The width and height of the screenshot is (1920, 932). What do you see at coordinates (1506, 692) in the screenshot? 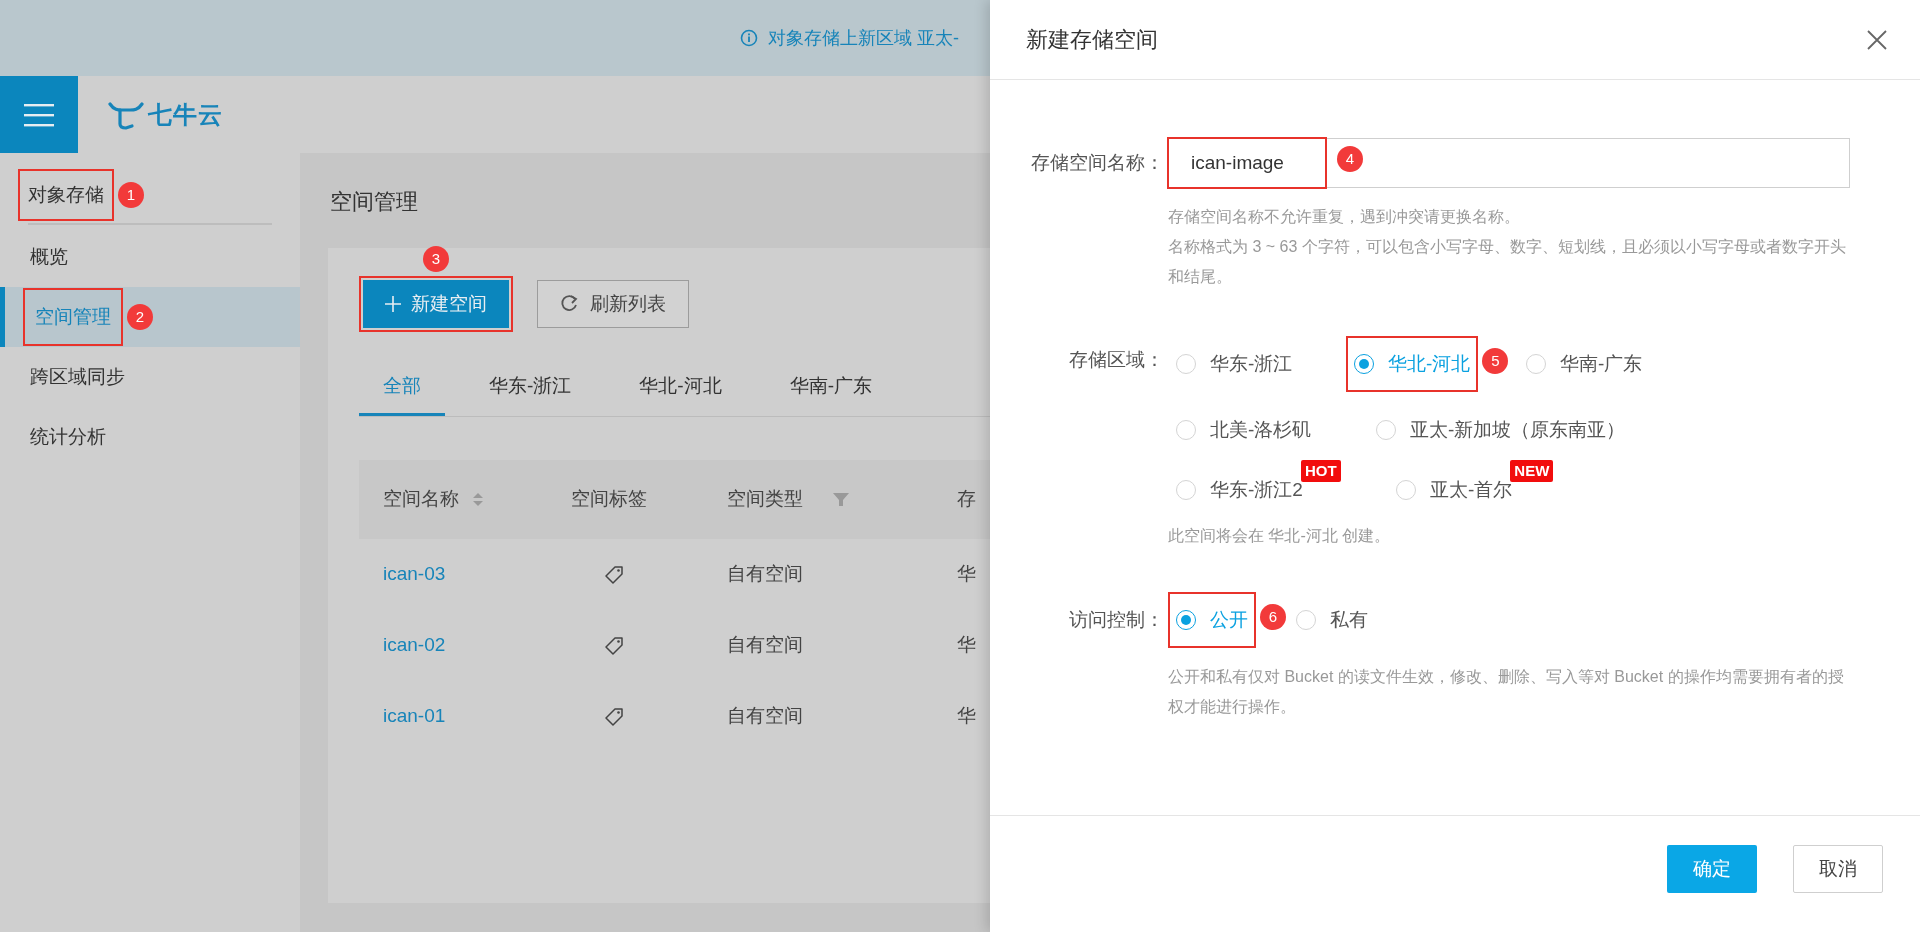
I see `hint-text: 公开和私有仅对 Bucket 的读文件生效，修改、删除、写入等对 Bucket 的操作均需要拥有者的授权才能进行操作。` at bounding box center [1506, 692].